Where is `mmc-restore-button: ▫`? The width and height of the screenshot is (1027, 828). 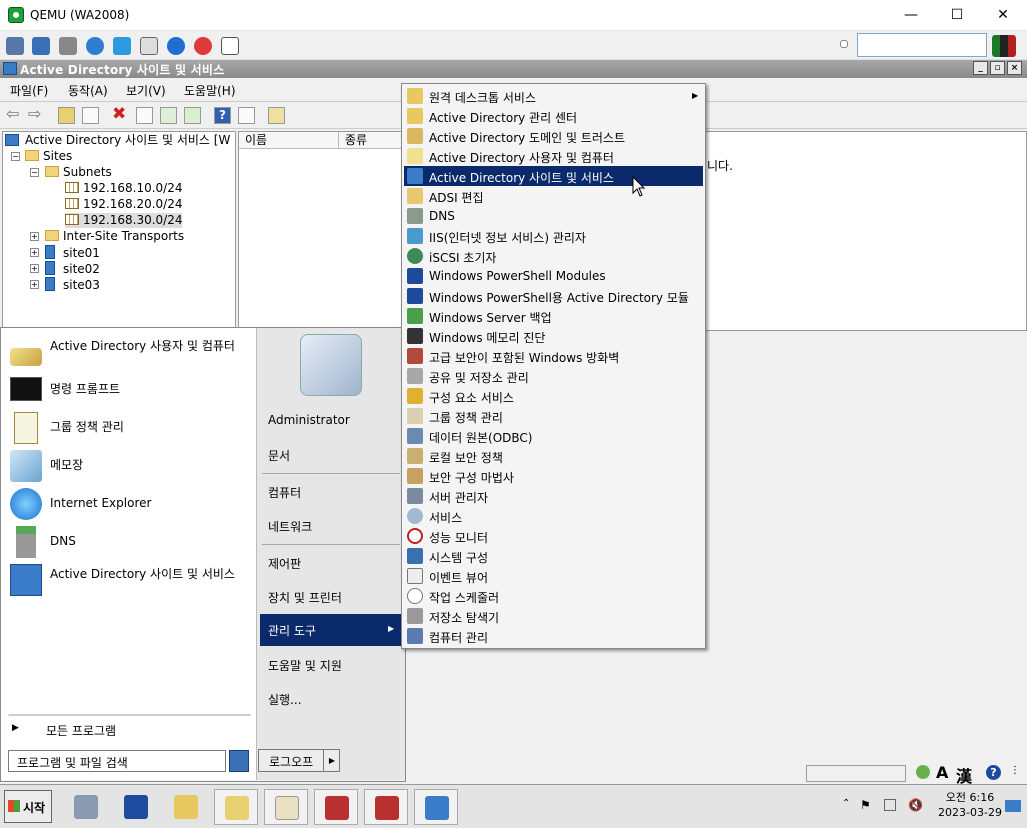 mmc-restore-button: ▫ is located at coordinates (997, 68).